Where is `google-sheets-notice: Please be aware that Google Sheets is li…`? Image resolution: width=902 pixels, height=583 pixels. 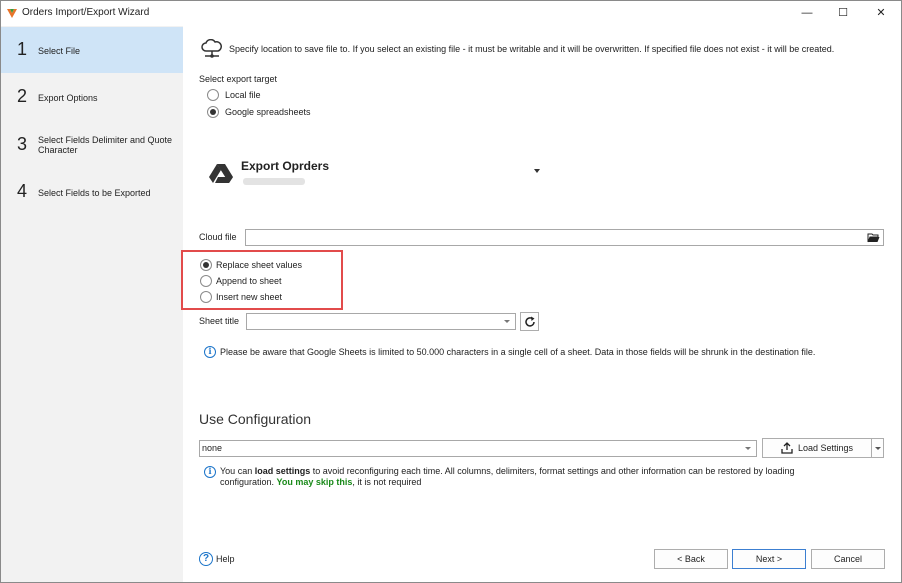
google-sheets-notice: Please be aware that Google Sheets is li… is located at coordinates (518, 352).